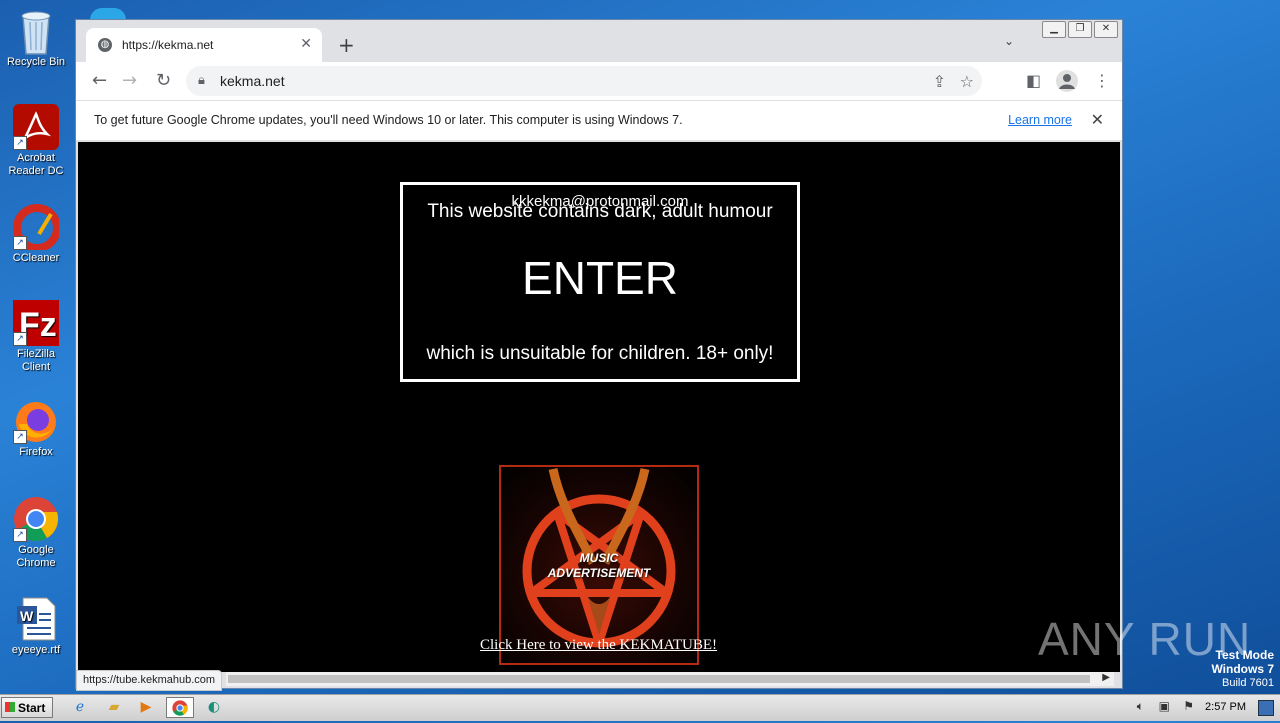  What do you see at coordinates (36, 556) in the screenshot?
I see `desktop-icon-label: Google Chrome` at bounding box center [36, 556].